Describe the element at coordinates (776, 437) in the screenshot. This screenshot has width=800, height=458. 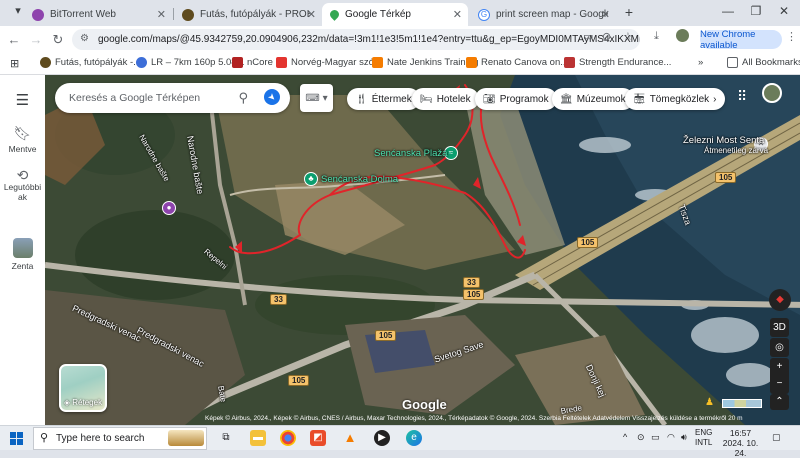
I see `notifications-icon: ▢` at that location.